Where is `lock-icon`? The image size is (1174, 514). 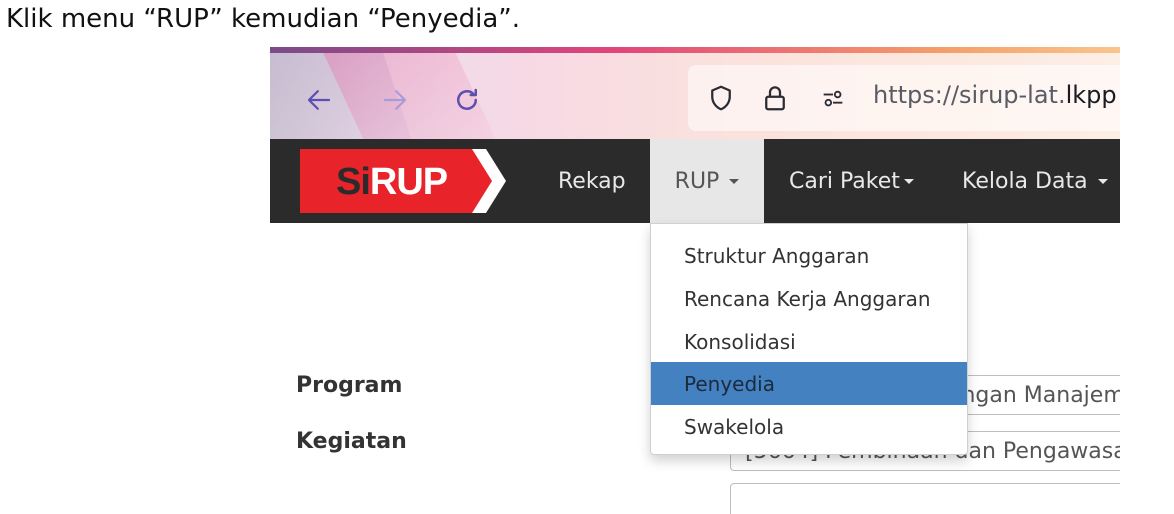
lock-icon is located at coordinates (775, 98).